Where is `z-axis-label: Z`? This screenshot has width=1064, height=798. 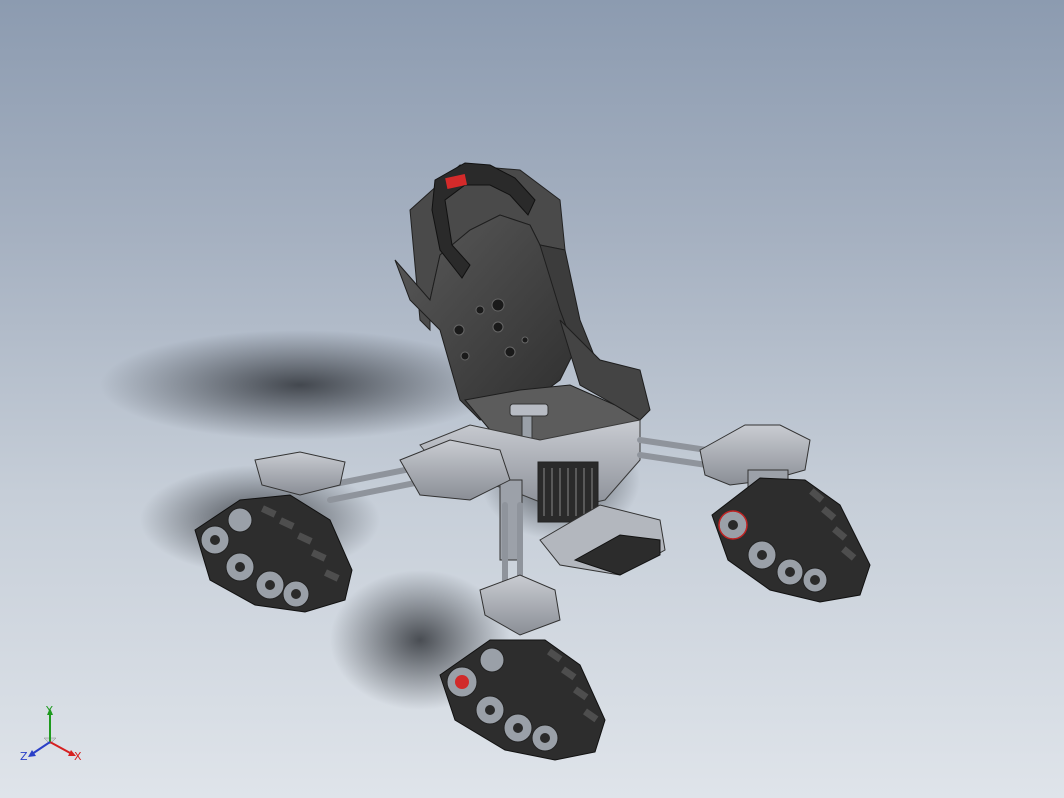 z-axis-label: Z is located at coordinates (24, 756).